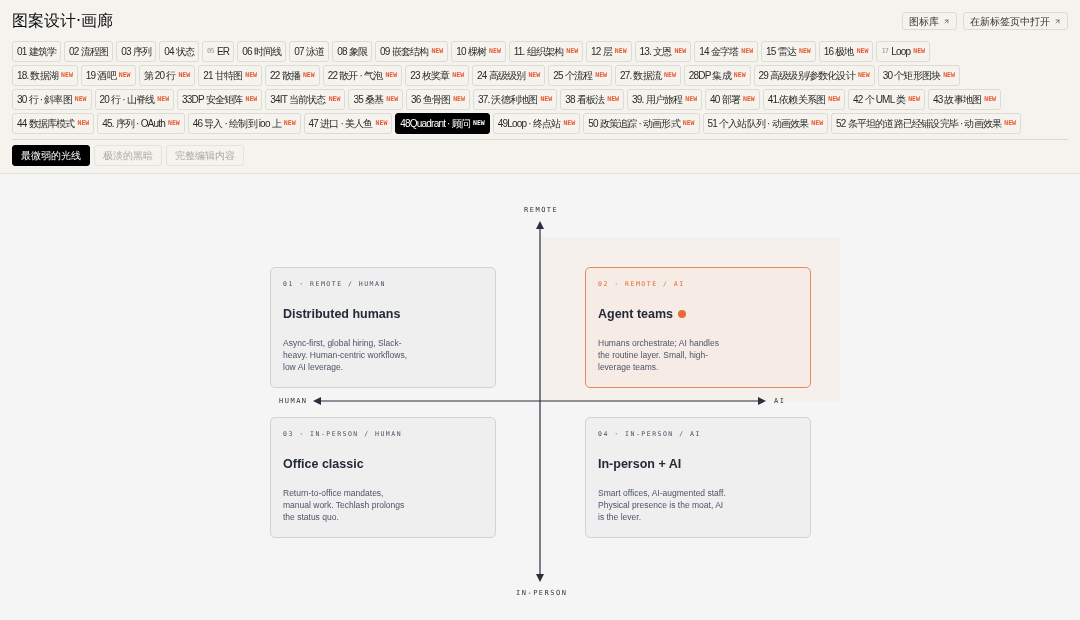 This screenshot has width=1080, height=620. Describe the element at coordinates (179, 51) in the screenshot. I see `gallery-tab: 04 状态` at that location.